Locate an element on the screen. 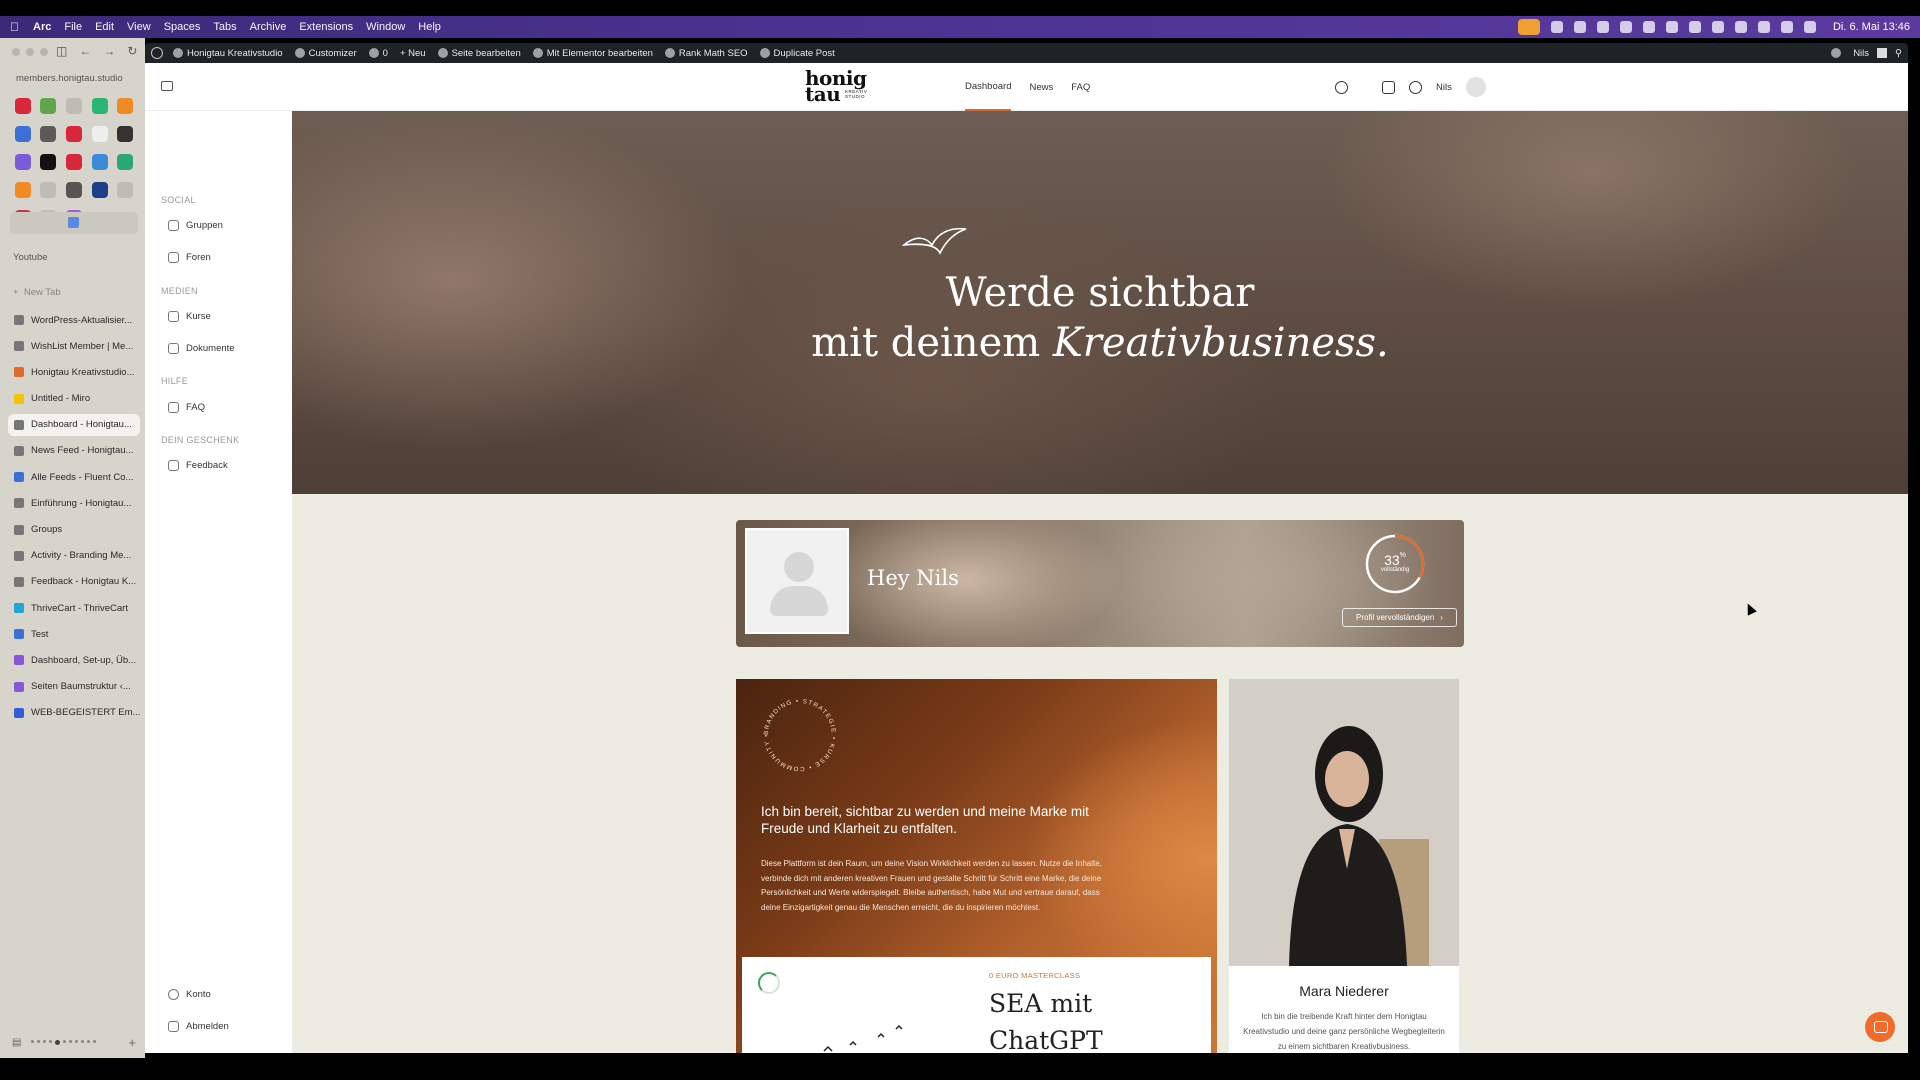  wp-edit-page-link: Seite bearbeiten is located at coordinates (479, 53).